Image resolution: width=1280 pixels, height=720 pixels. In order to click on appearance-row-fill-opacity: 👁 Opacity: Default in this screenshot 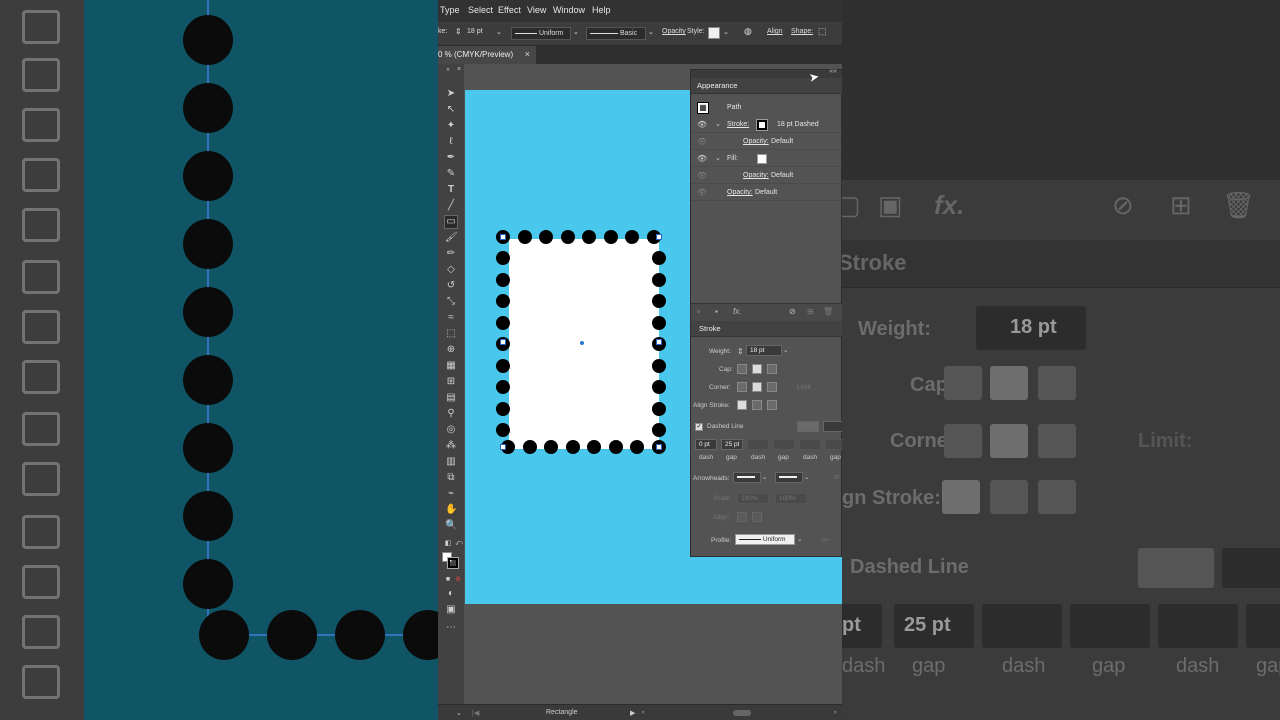, I will do `click(766, 176)`.